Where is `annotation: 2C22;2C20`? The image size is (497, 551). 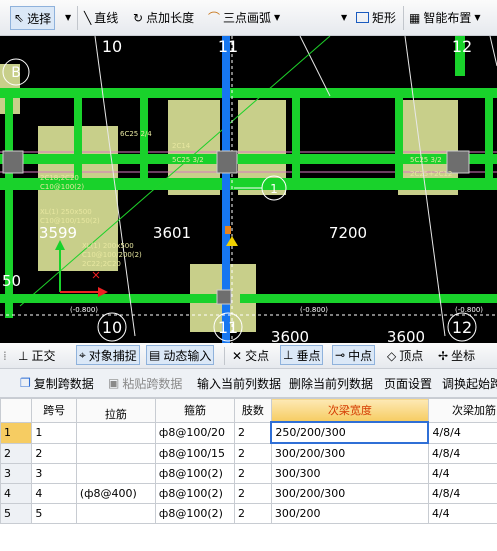 annotation: 2C22;2C20 is located at coordinates (101, 264).